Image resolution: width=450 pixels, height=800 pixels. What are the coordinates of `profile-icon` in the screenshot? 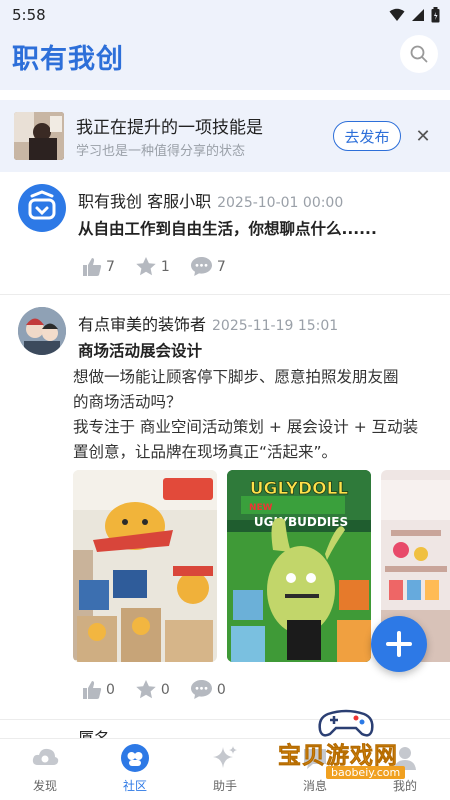 It's located at (405, 758).